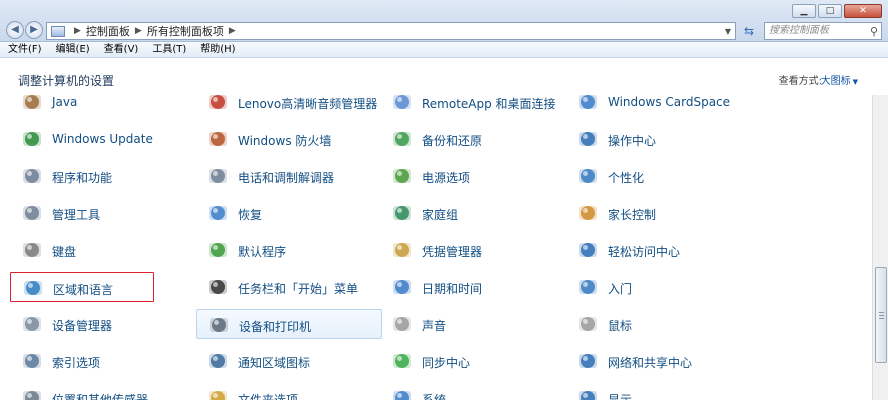 This screenshot has width=888, height=400. Describe the element at coordinates (108, 31) in the screenshot. I see `breadcrumb-control-panel: 控制面板` at that location.